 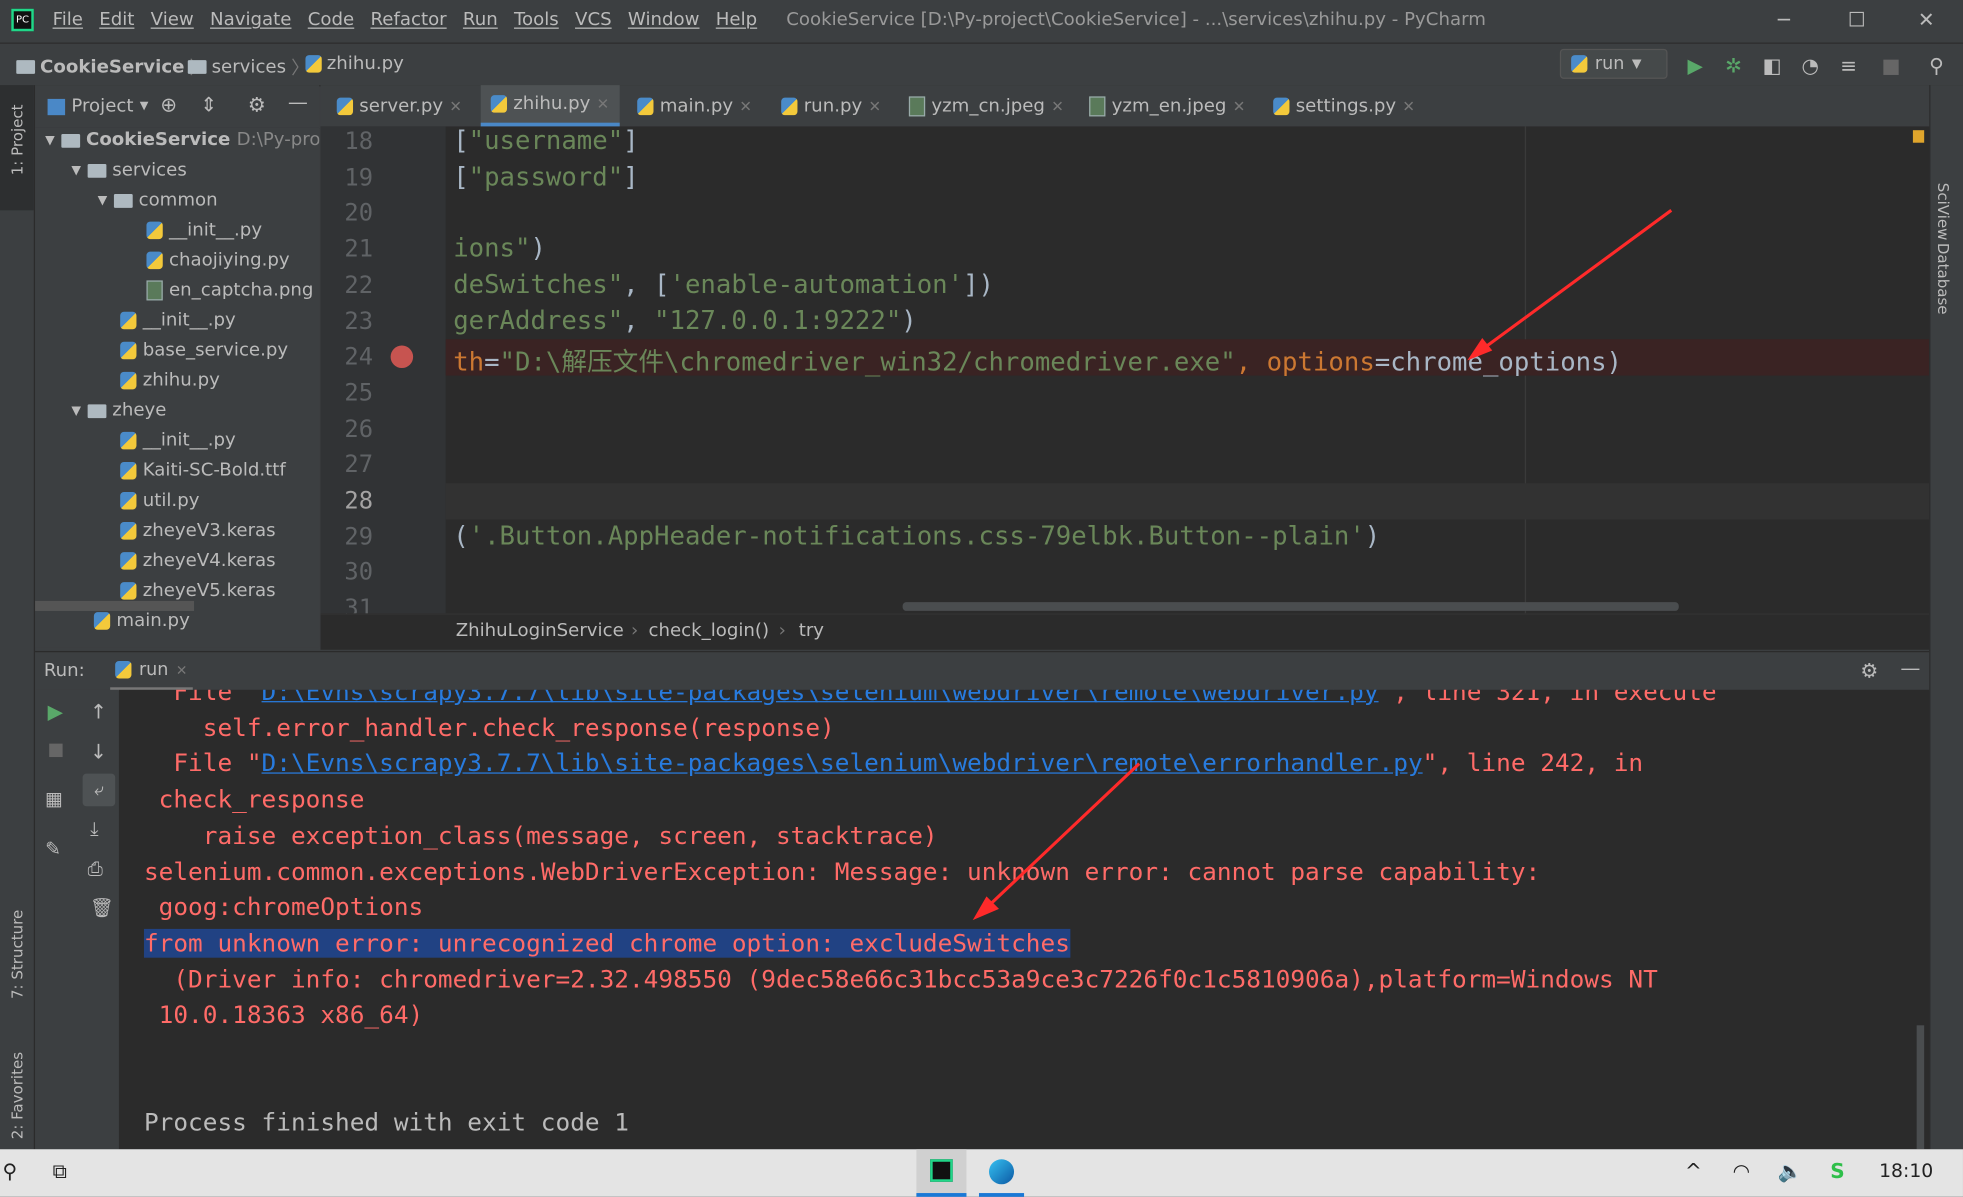 What do you see at coordinates (116, 20) in the screenshot?
I see `menu-item-edit: Edit` at bounding box center [116, 20].